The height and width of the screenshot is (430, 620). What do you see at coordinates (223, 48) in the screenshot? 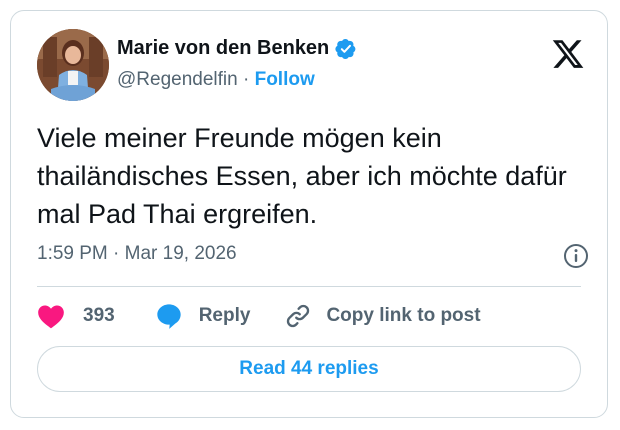
I see `author-display-name: Marie von den Benken` at bounding box center [223, 48].